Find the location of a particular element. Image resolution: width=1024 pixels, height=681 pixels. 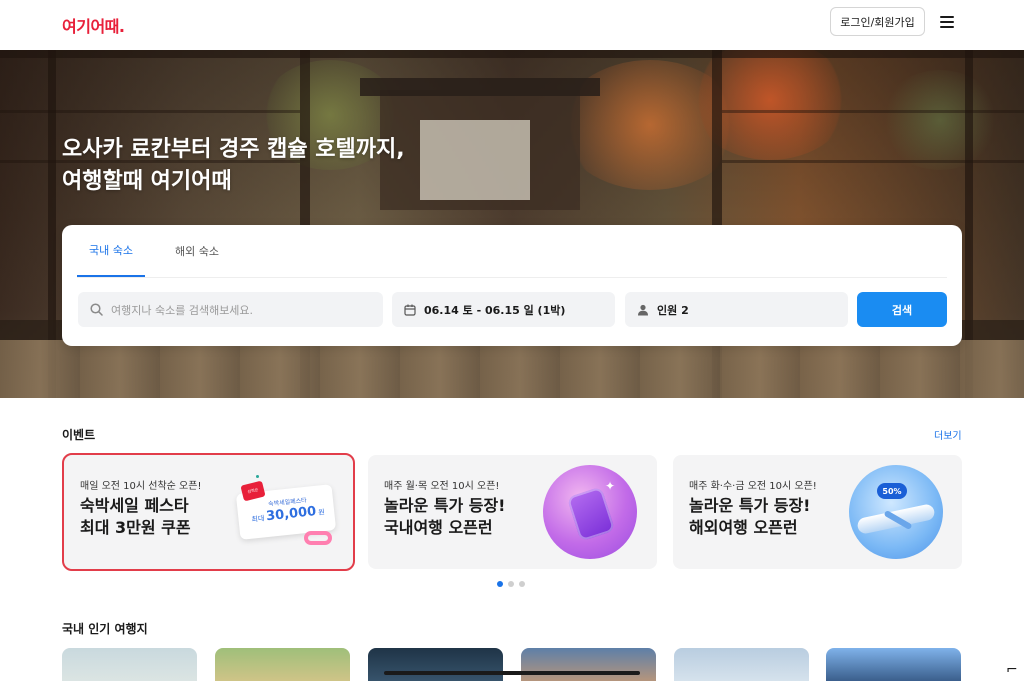

search-icon is located at coordinates (96, 309).